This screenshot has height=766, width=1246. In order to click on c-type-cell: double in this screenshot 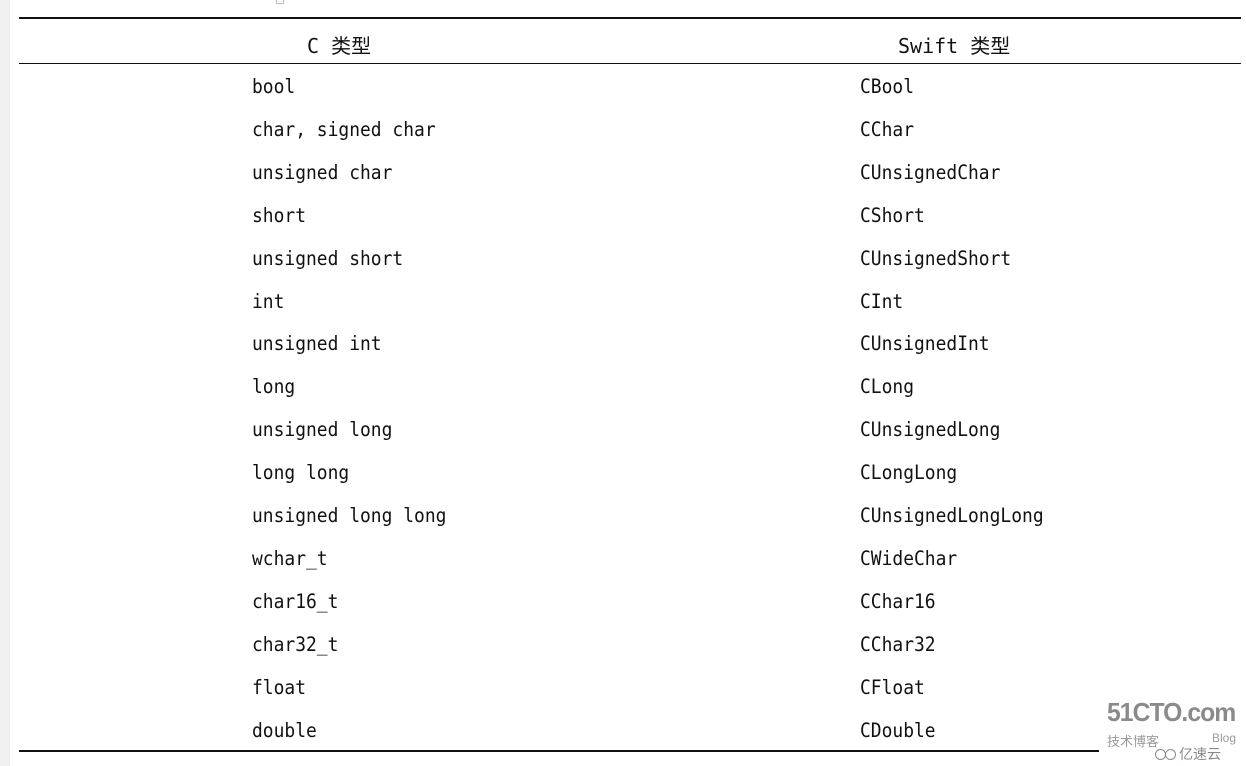, I will do `click(284, 730)`.